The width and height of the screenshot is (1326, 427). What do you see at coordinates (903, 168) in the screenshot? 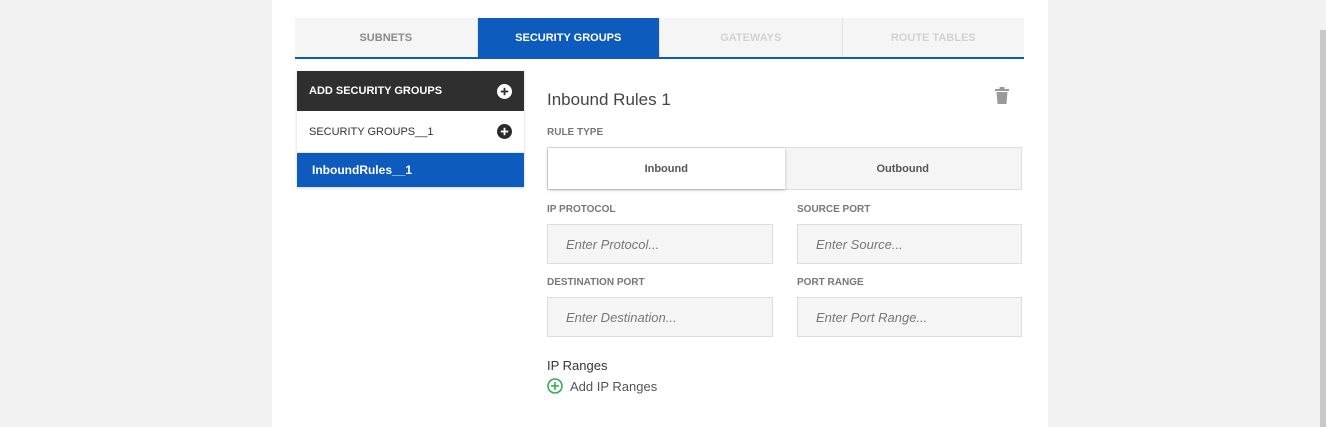
I see `outbound-option: Outbound` at bounding box center [903, 168].